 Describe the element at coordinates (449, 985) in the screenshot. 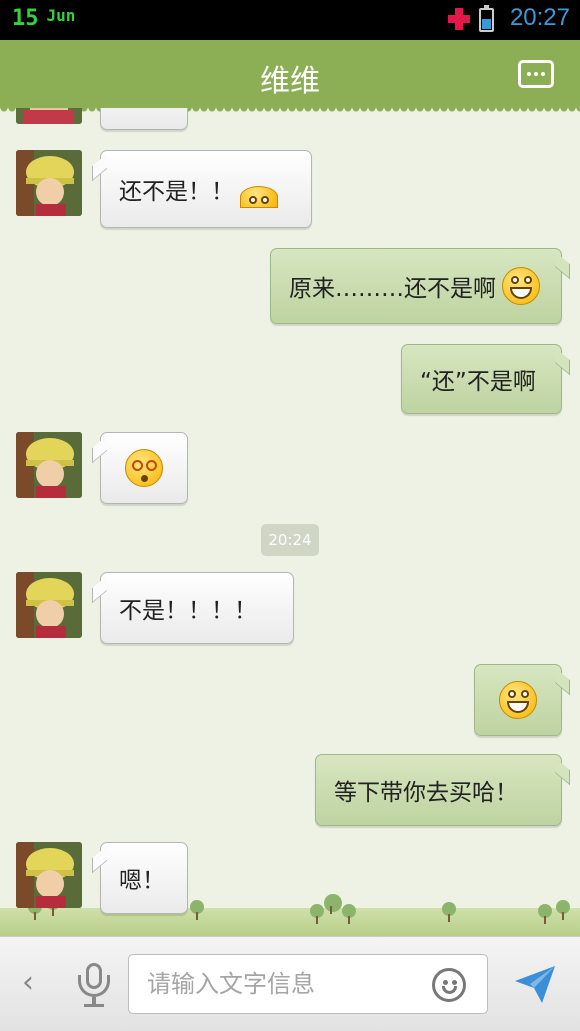

I see `emoji-picker-icon` at that location.